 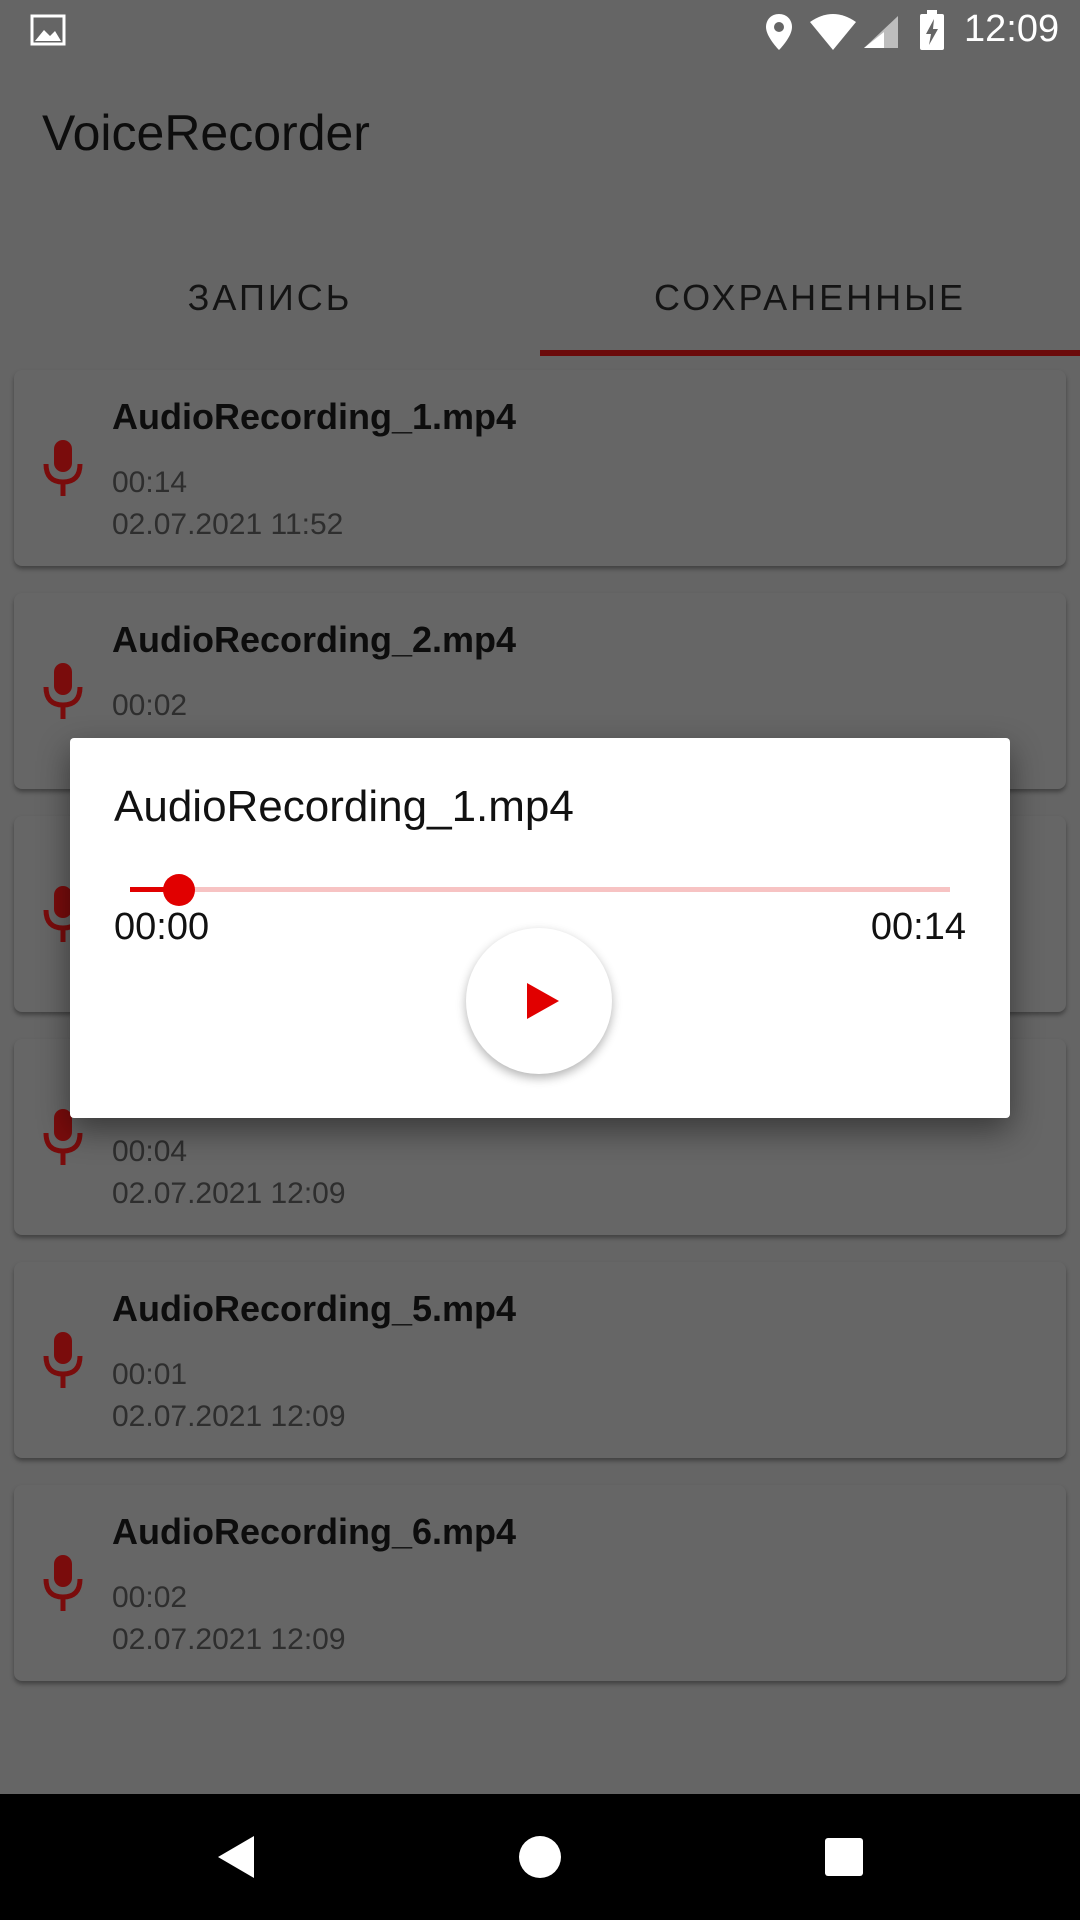 I want to click on seek-bar, so click(x=540, y=890).